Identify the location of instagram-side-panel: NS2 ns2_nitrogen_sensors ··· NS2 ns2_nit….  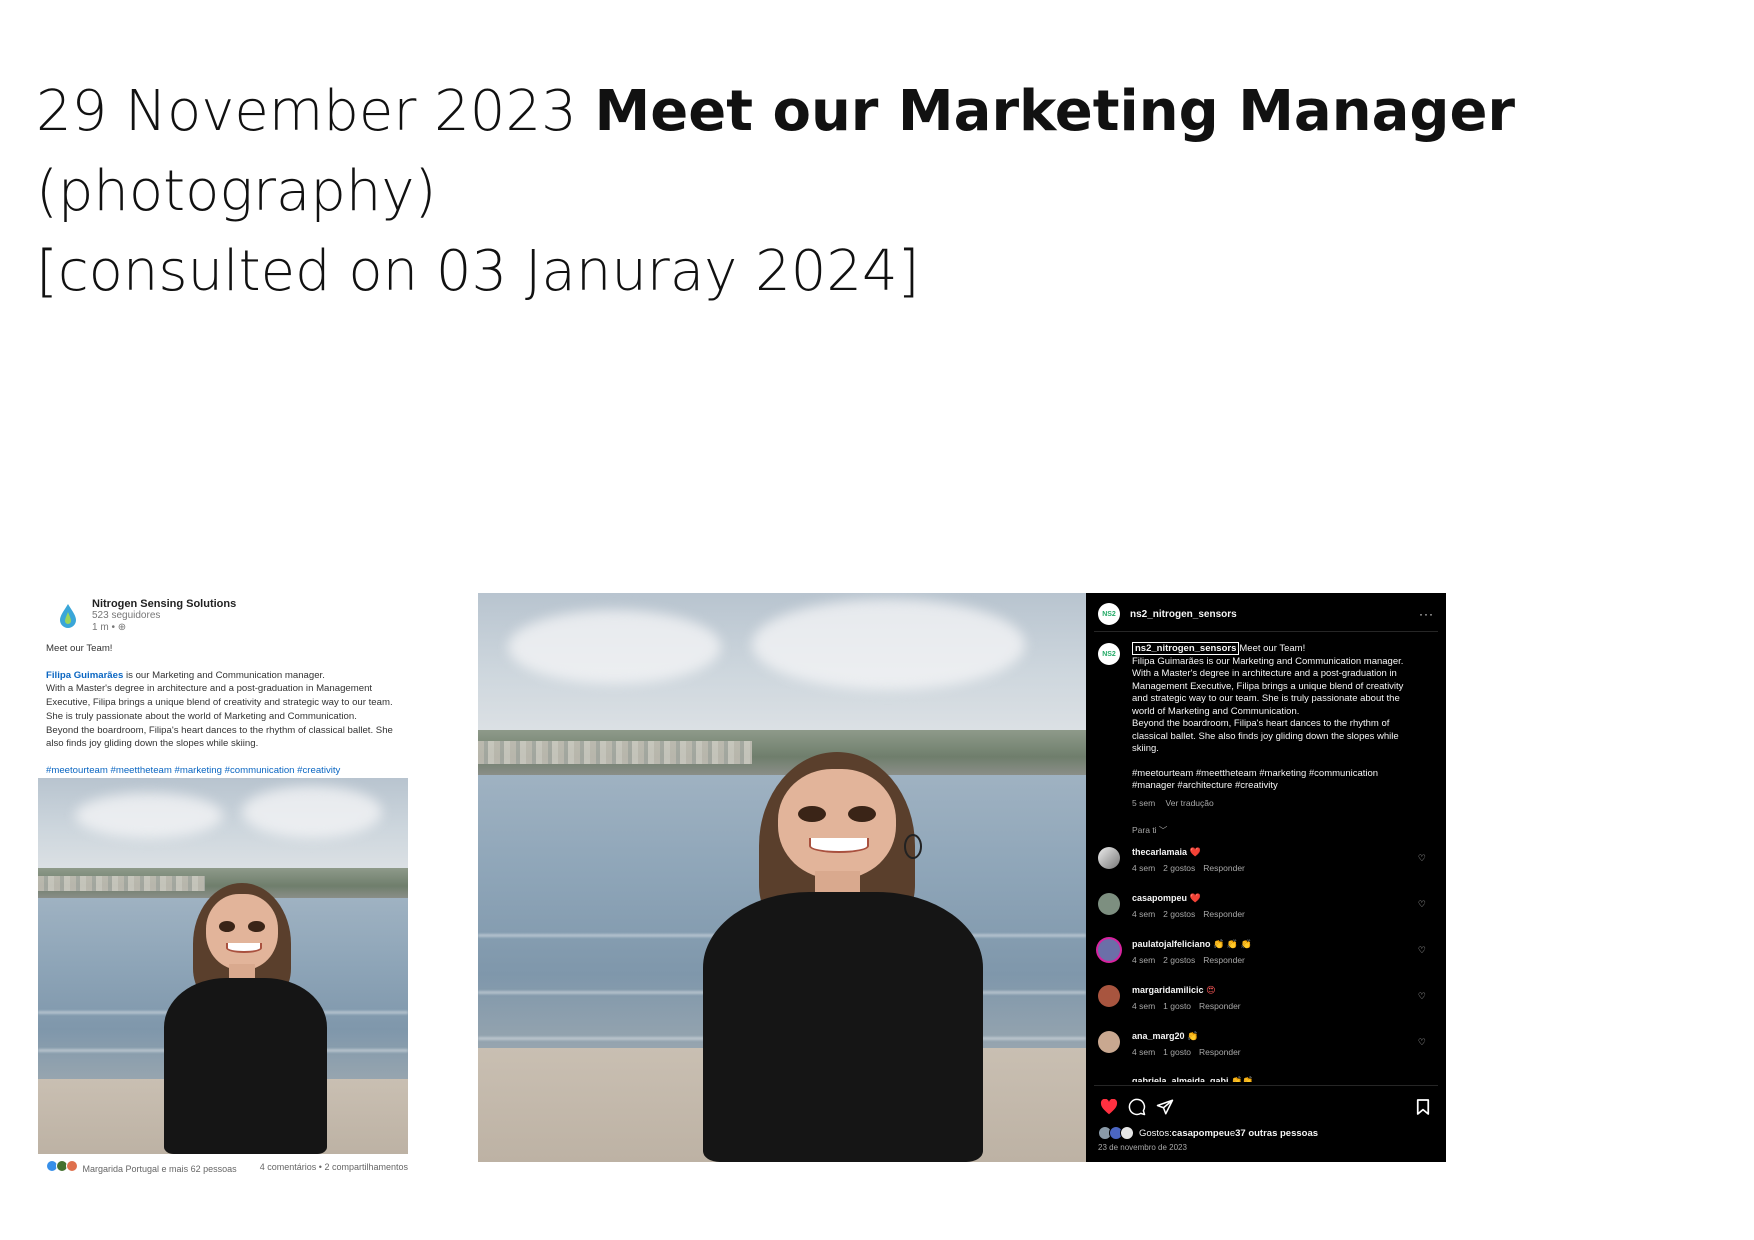
(1266, 877).